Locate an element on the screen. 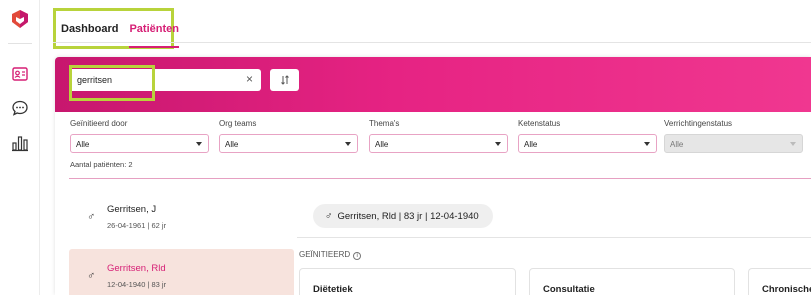 The width and height of the screenshot is (811, 295). filter-select-verrichtingenstatus: Alle is located at coordinates (733, 143).